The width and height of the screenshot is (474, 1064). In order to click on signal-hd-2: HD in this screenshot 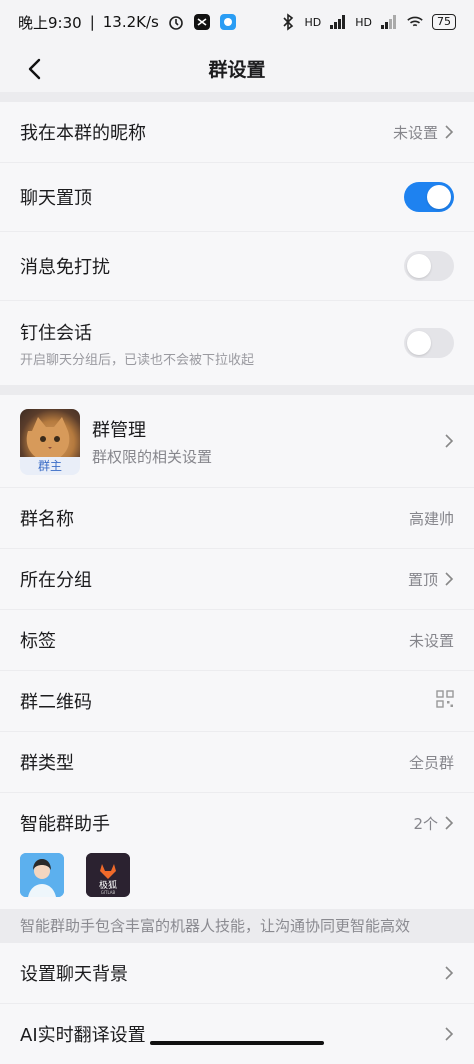, I will do `click(363, 22)`.